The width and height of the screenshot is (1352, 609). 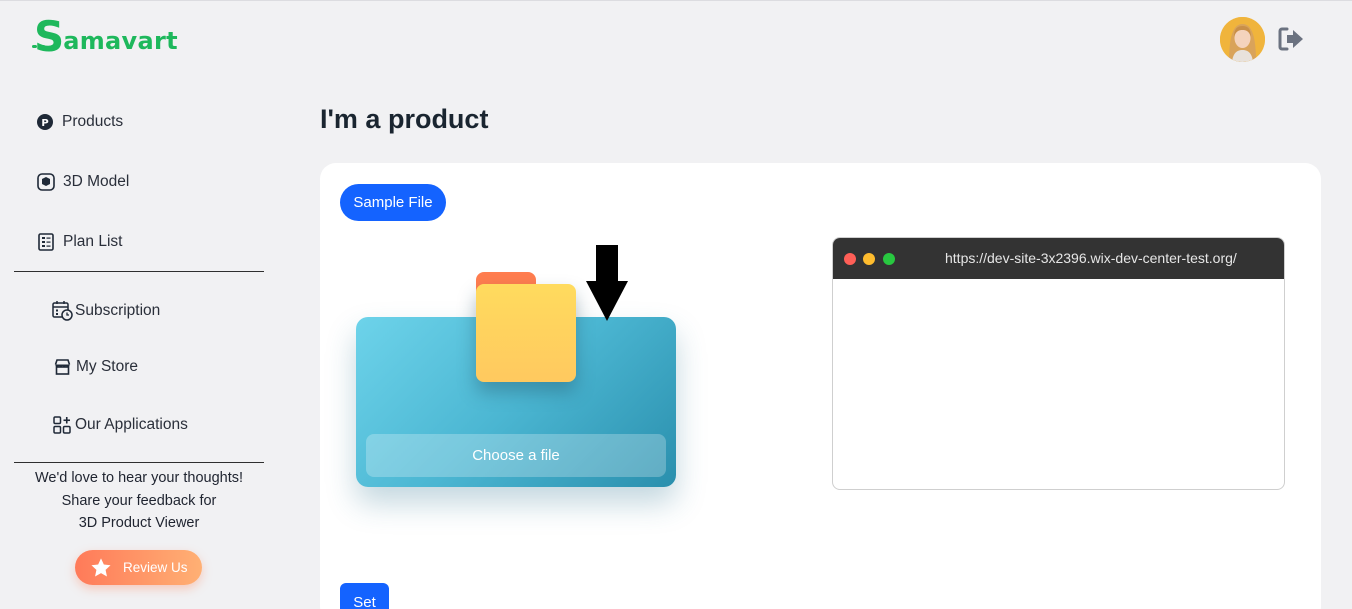 What do you see at coordinates (607, 283) in the screenshot?
I see `download-arrow-icon` at bounding box center [607, 283].